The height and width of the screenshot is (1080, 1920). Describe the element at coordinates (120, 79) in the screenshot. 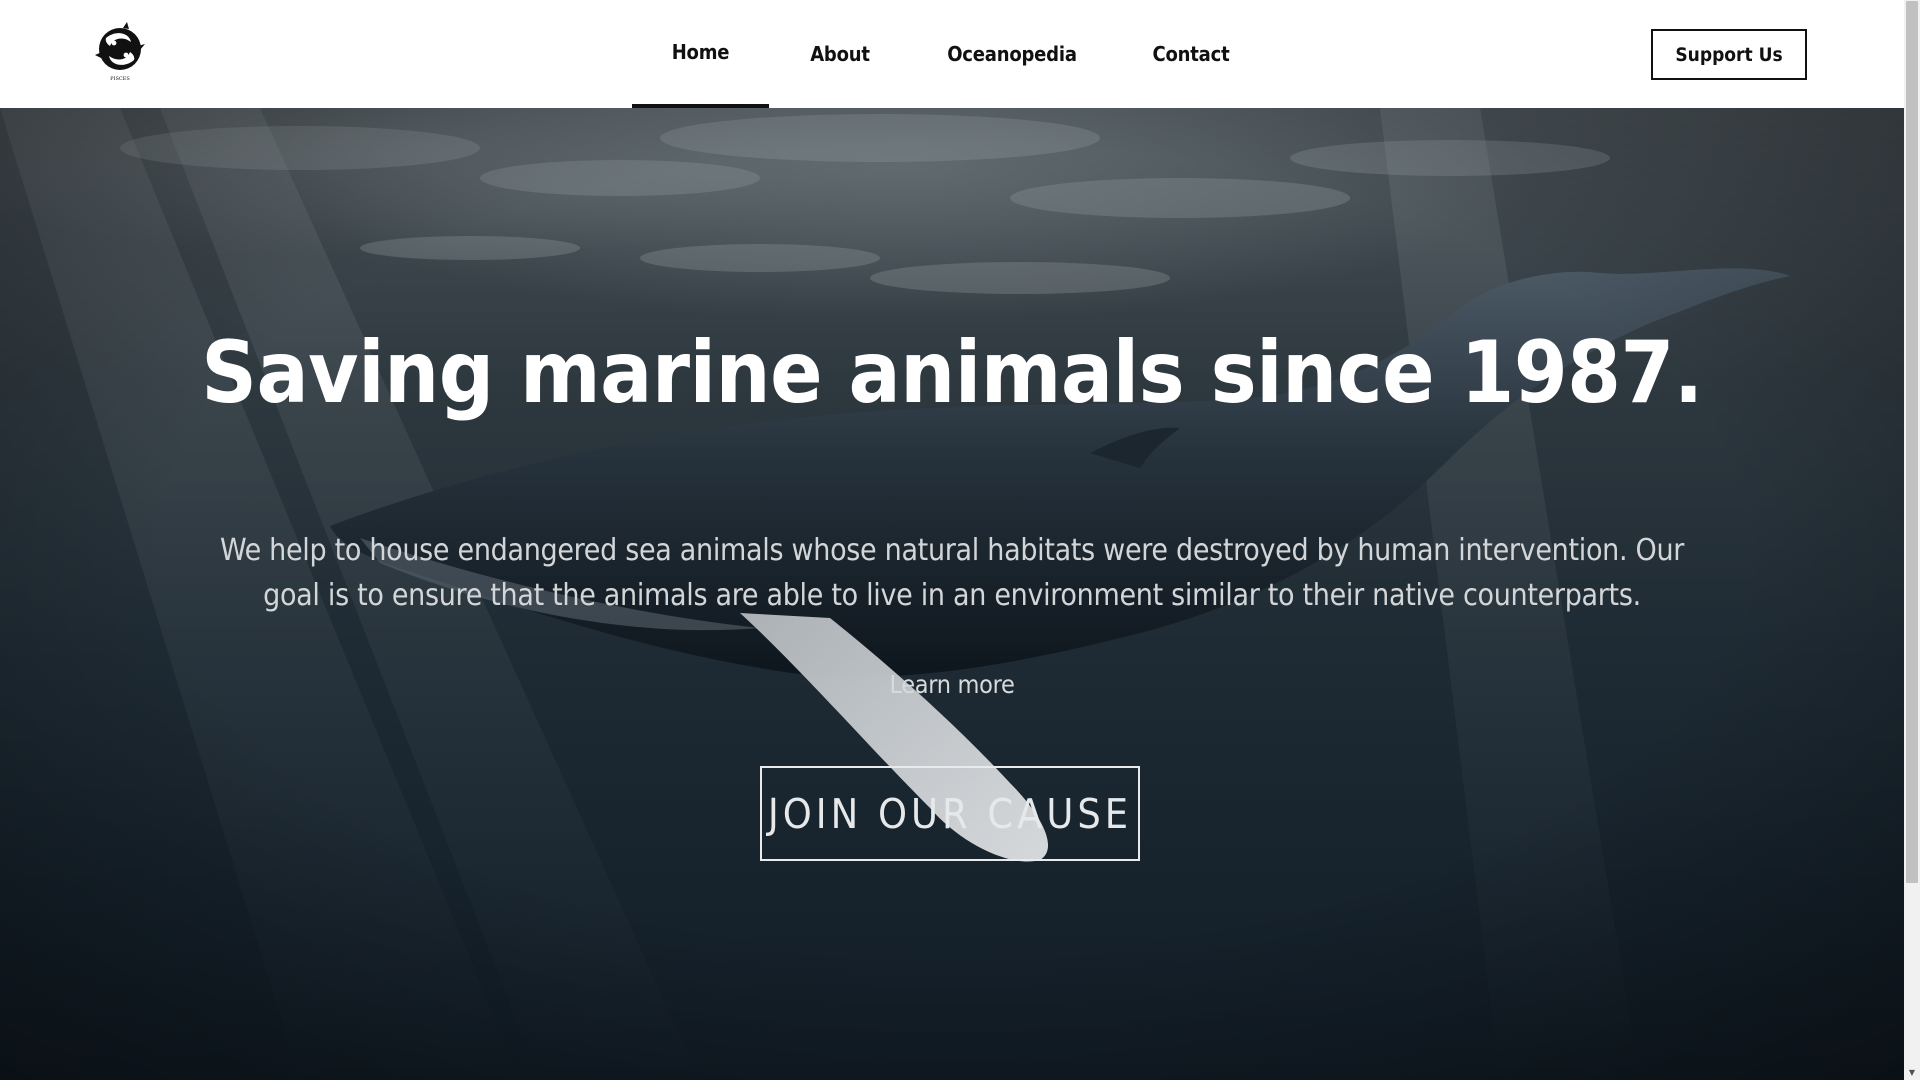

I see `logo-wordmark: PISCES` at that location.